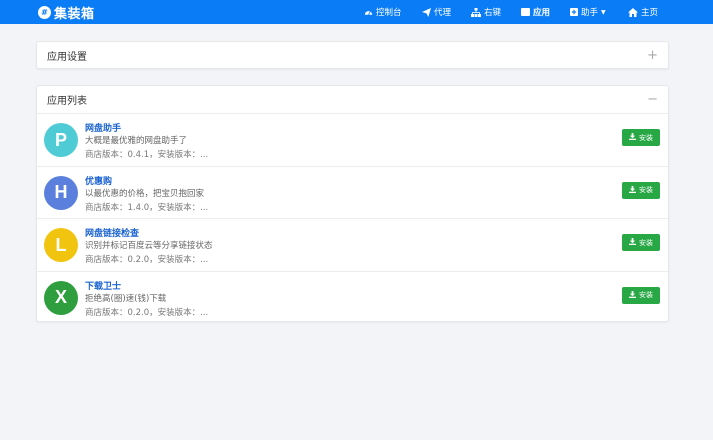  I want to click on nav-item-assistant: 助手 ▼, so click(588, 12).